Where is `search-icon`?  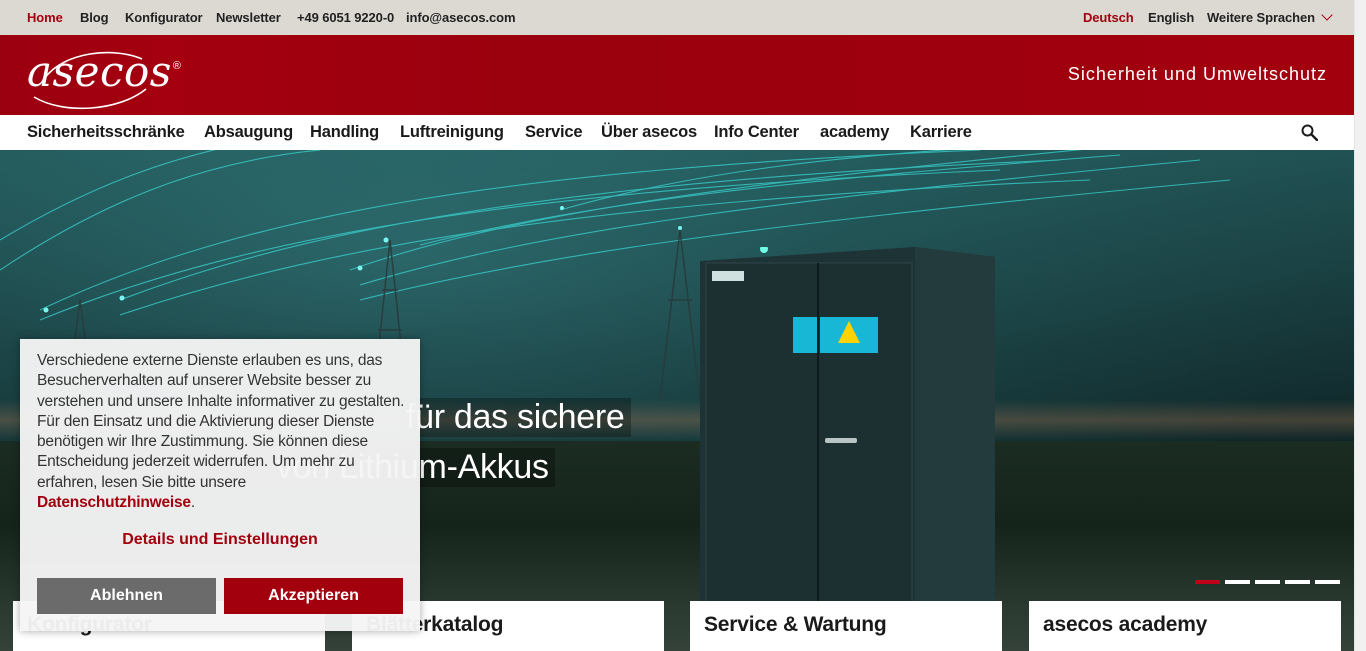 search-icon is located at coordinates (1309, 132).